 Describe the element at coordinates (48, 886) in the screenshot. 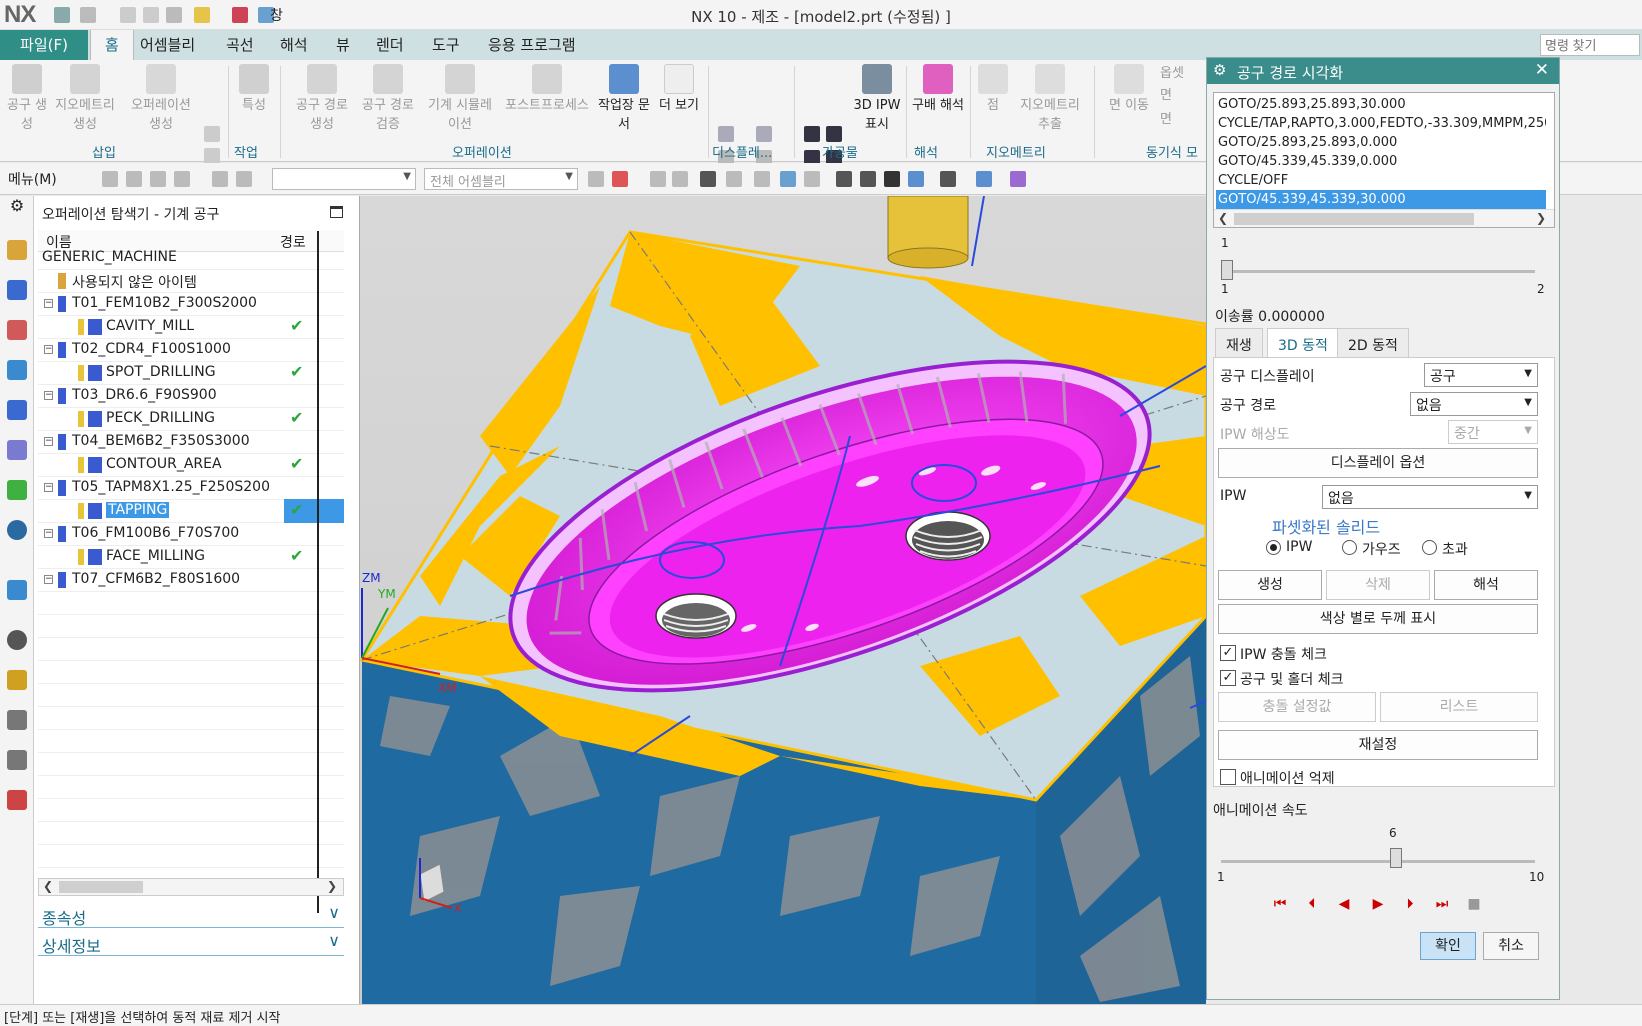

I see `scroll-left-icon: ❮` at that location.